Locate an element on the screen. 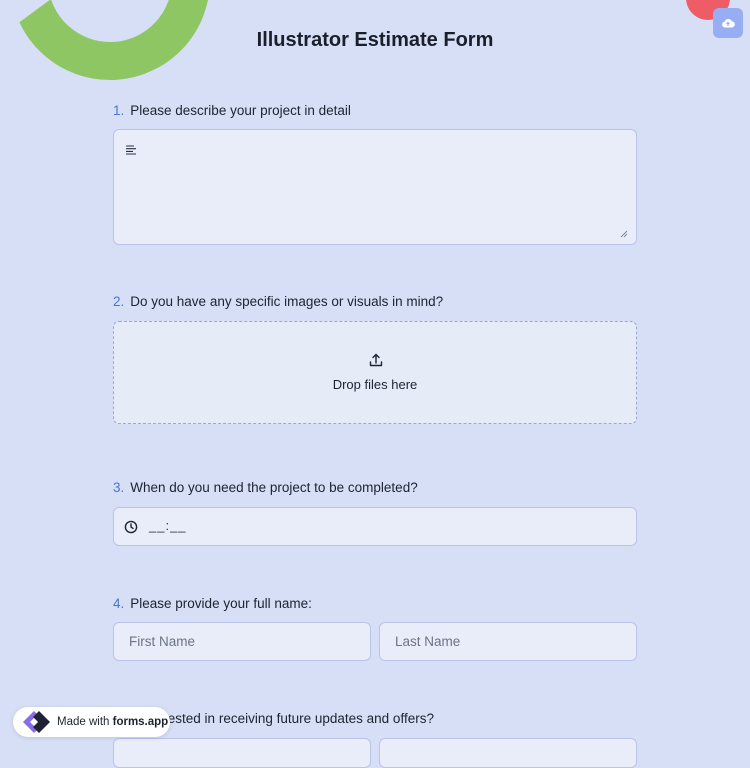 This screenshot has height=768, width=750. last-name-input is located at coordinates (508, 641).